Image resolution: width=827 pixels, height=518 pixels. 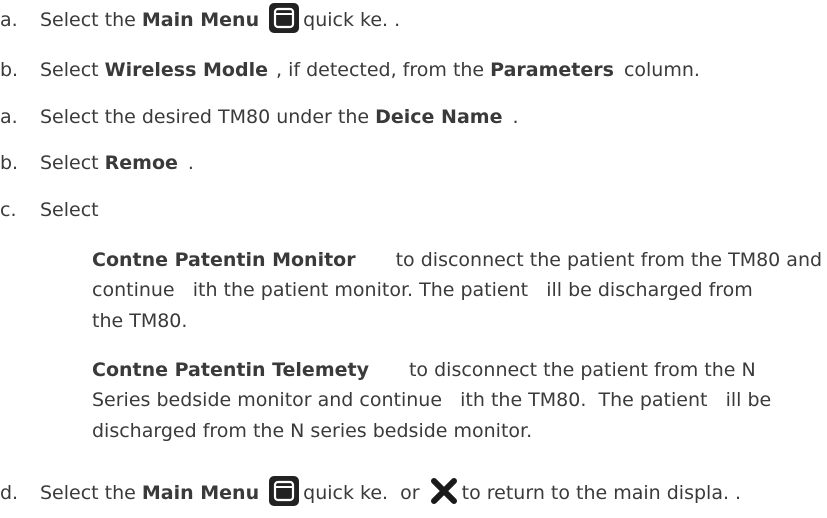 What do you see at coordinates (352, 20) in the screenshot?
I see `step-text-suffix: quick ke. .` at bounding box center [352, 20].